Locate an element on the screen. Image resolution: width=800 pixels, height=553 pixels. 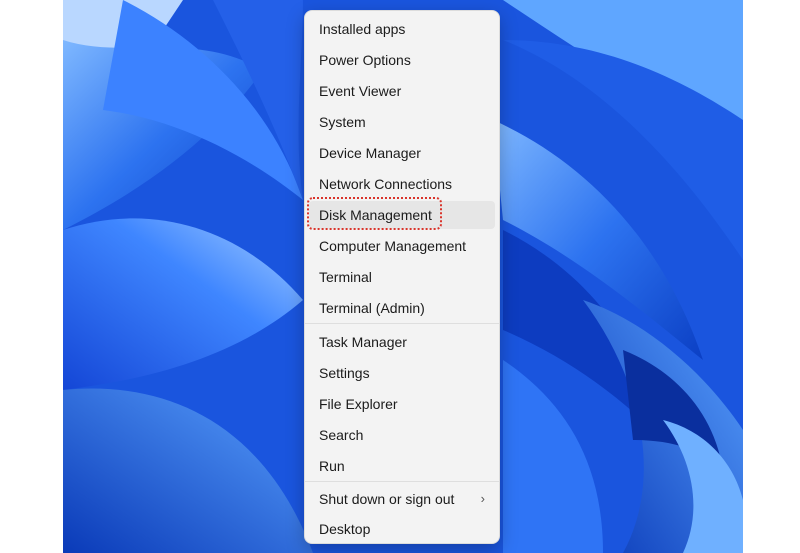
menu-item-label: Run is located at coordinates (332, 466).